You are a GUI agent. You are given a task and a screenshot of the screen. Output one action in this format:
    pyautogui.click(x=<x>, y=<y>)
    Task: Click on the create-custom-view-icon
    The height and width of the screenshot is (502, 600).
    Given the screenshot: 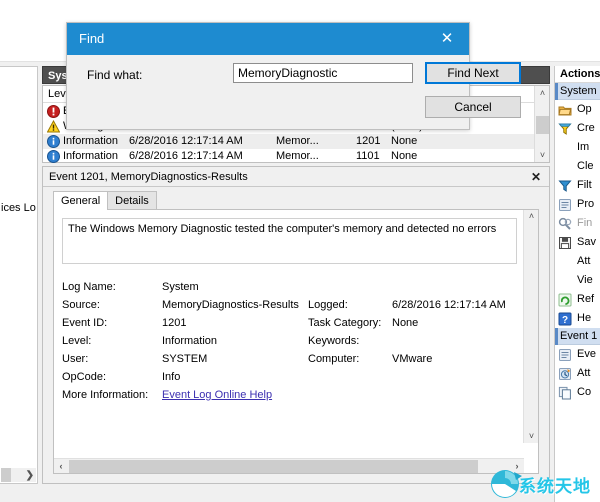 What is the action you would take?
    pyautogui.click(x=565, y=129)
    